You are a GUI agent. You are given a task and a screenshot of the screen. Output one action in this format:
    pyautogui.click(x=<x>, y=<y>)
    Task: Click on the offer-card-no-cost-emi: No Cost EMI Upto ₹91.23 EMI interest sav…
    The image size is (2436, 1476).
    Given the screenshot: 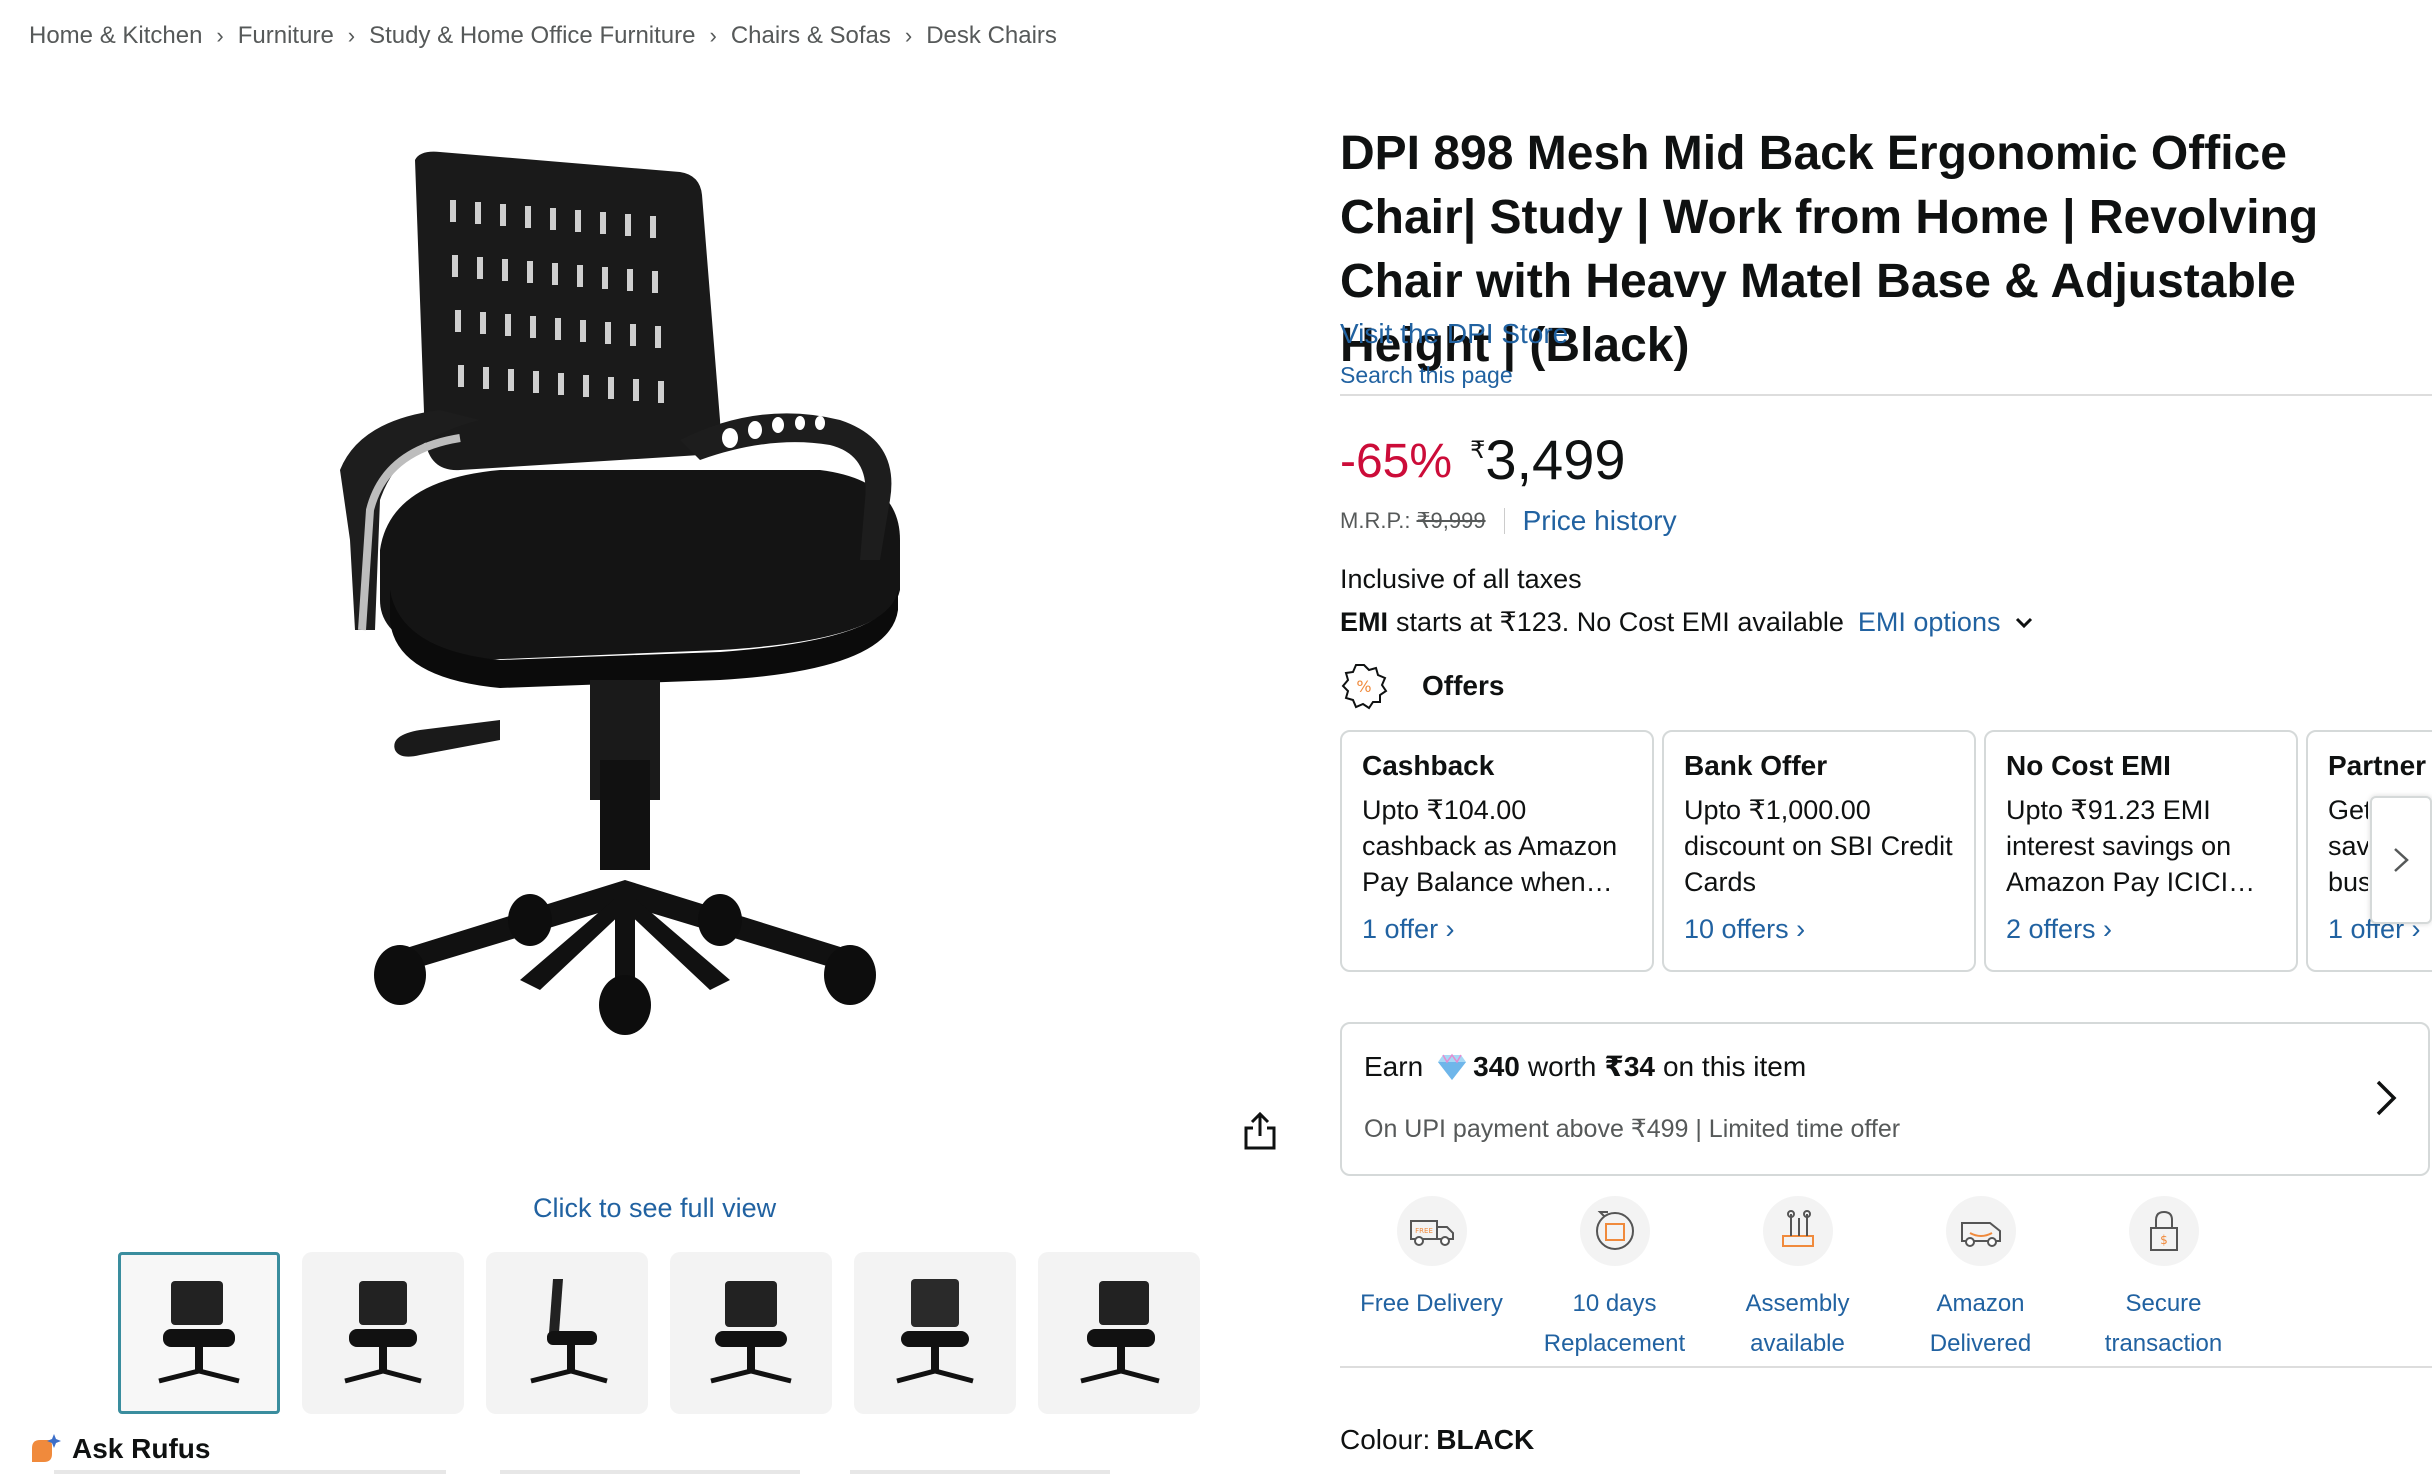 What is the action you would take?
    pyautogui.click(x=2141, y=851)
    